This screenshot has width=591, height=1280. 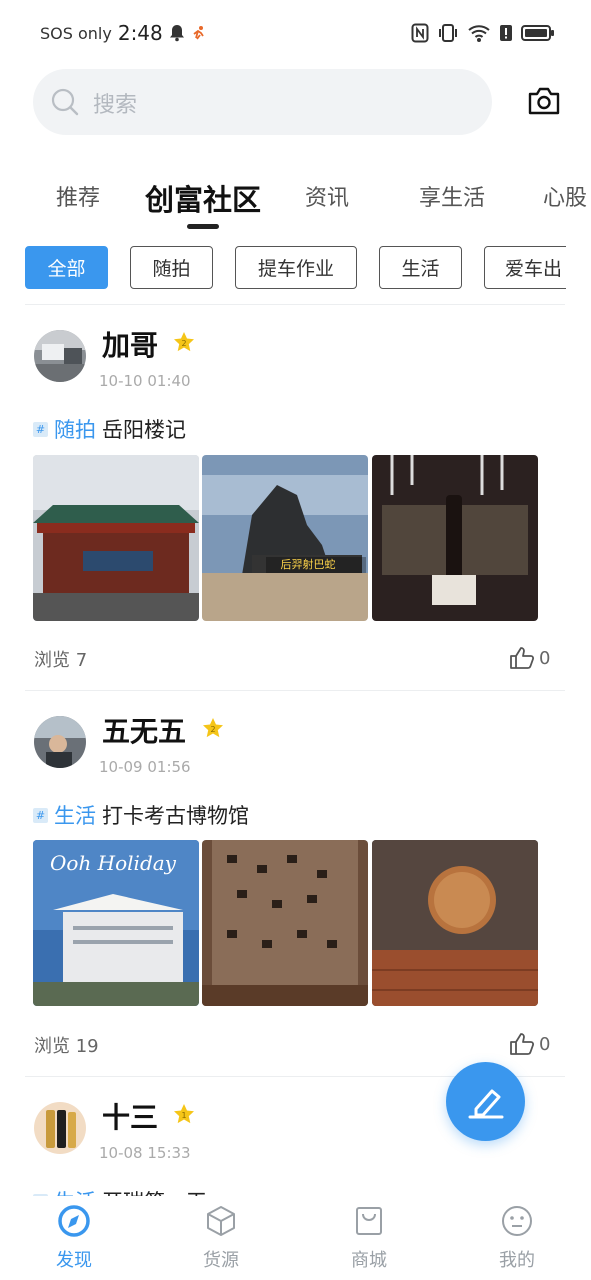 I want to click on wifi-icon, so click(x=479, y=33).